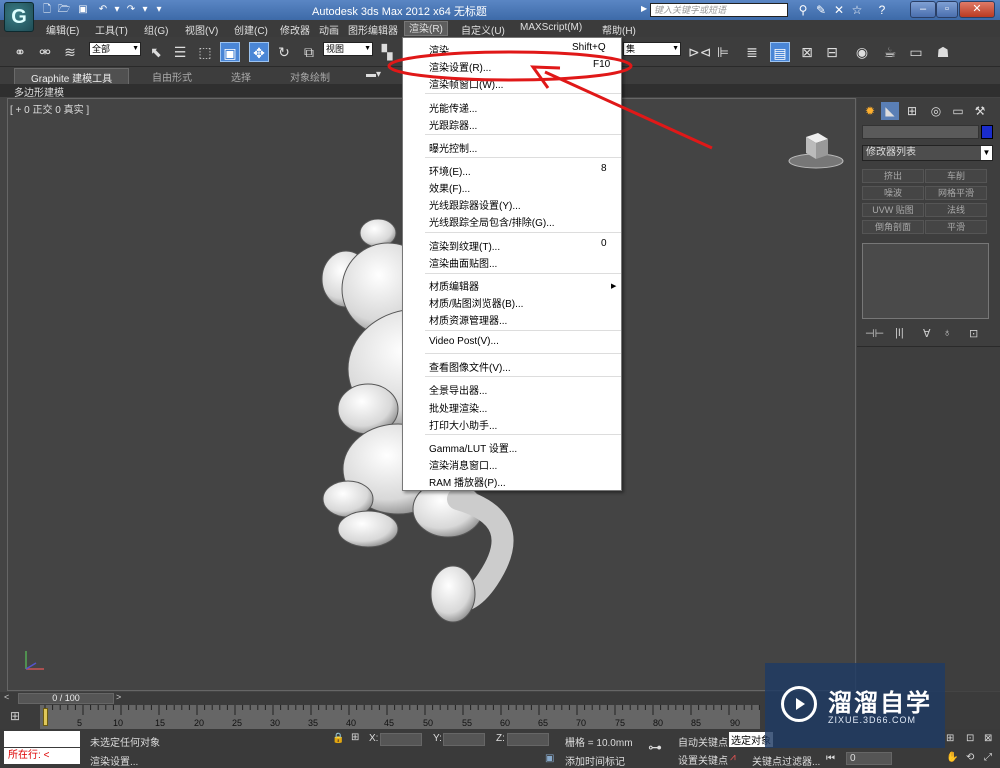 The height and width of the screenshot is (768, 1000). Describe the element at coordinates (145, 9) in the screenshot. I see `redo-dropdown-icon: ▾` at that location.